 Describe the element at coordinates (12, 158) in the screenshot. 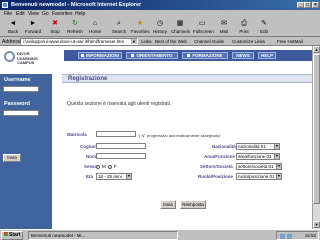

I see `login-submit-button: Invia` at that location.